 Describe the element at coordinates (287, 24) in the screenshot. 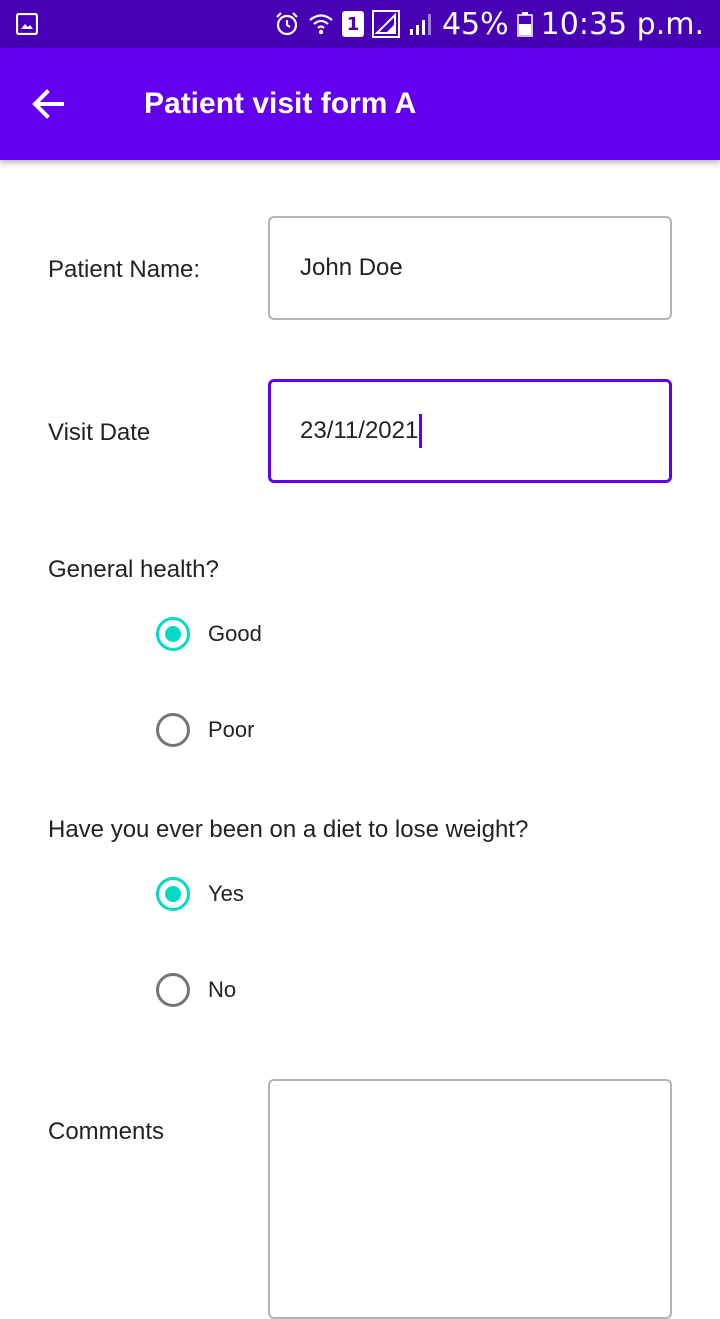

I see `alarm-icon` at that location.